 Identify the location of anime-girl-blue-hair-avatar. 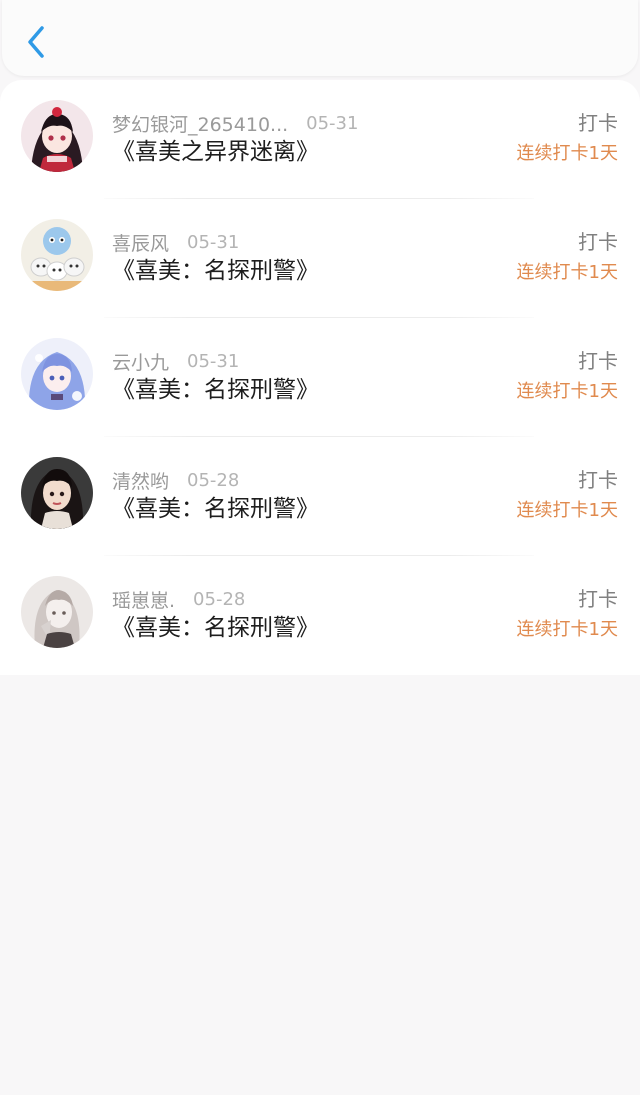
(57, 374).